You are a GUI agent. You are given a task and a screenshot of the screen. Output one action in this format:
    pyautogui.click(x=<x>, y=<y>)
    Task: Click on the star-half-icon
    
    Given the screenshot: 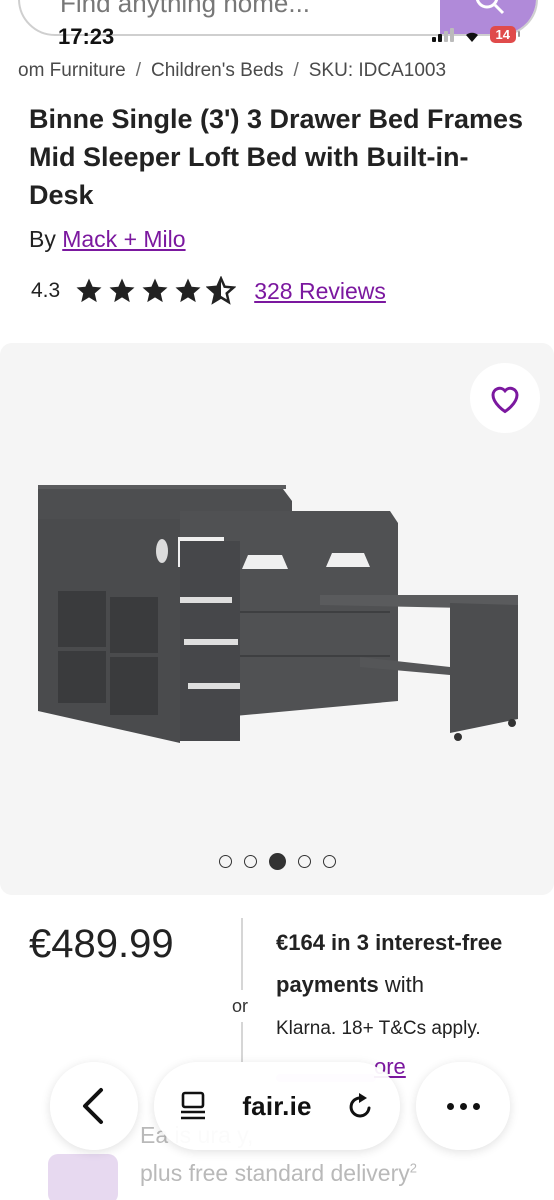 What is the action you would take?
    pyautogui.click(x=221, y=290)
    